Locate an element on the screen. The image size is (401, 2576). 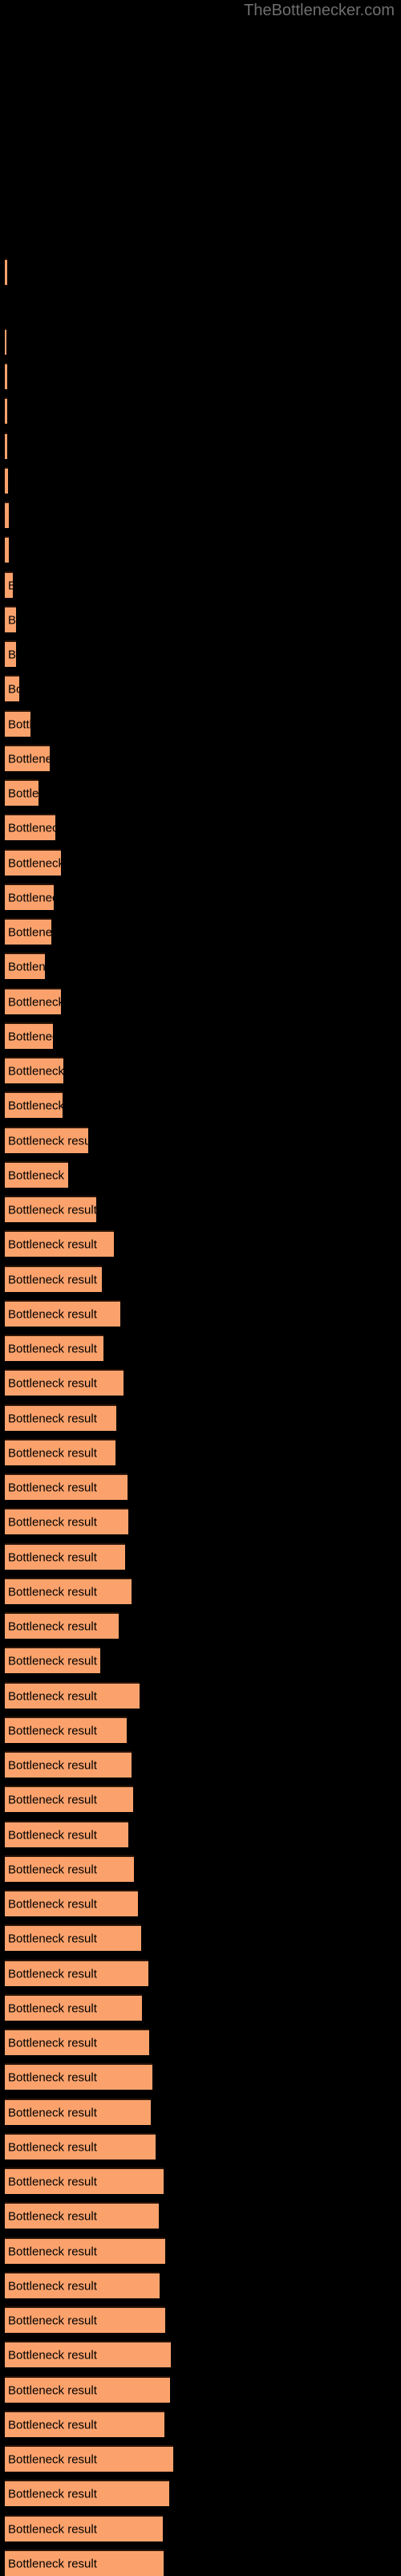
bar-49: Bottleneck result is located at coordinates (77, 1973).